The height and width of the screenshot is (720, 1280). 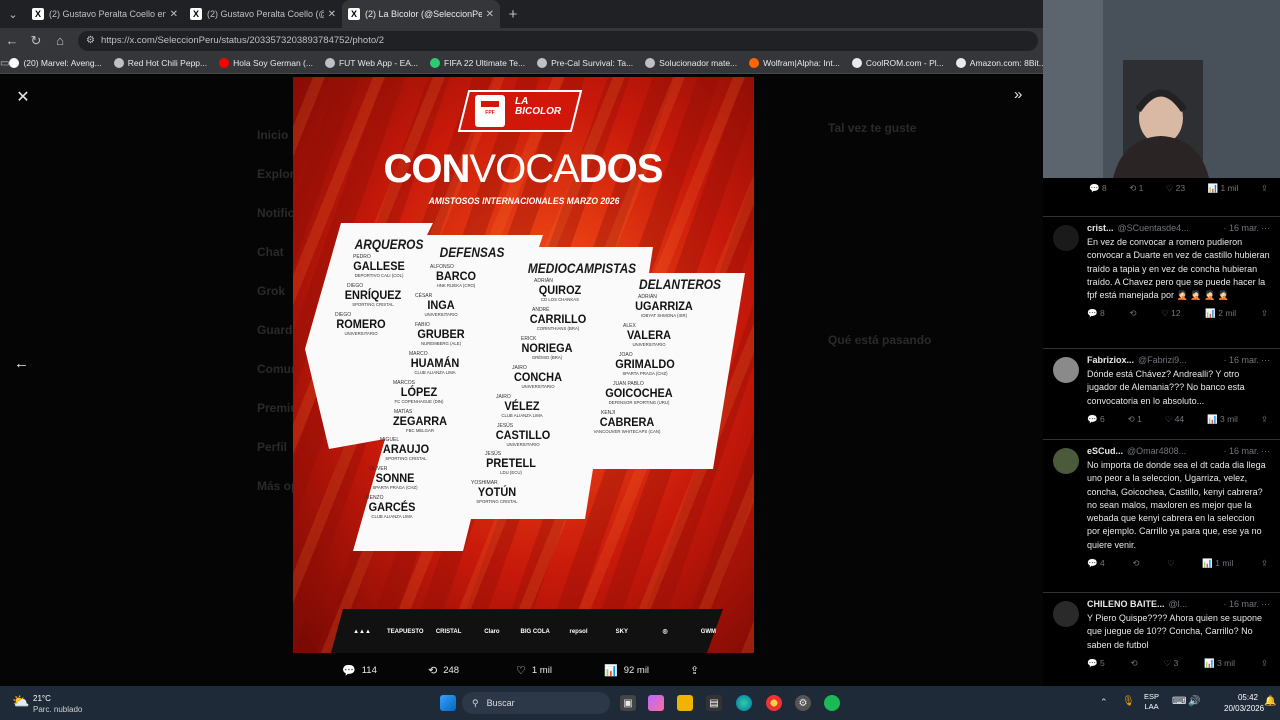 I want to click on tray-chevron-icon: ⌃, so click(x=1104, y=702).